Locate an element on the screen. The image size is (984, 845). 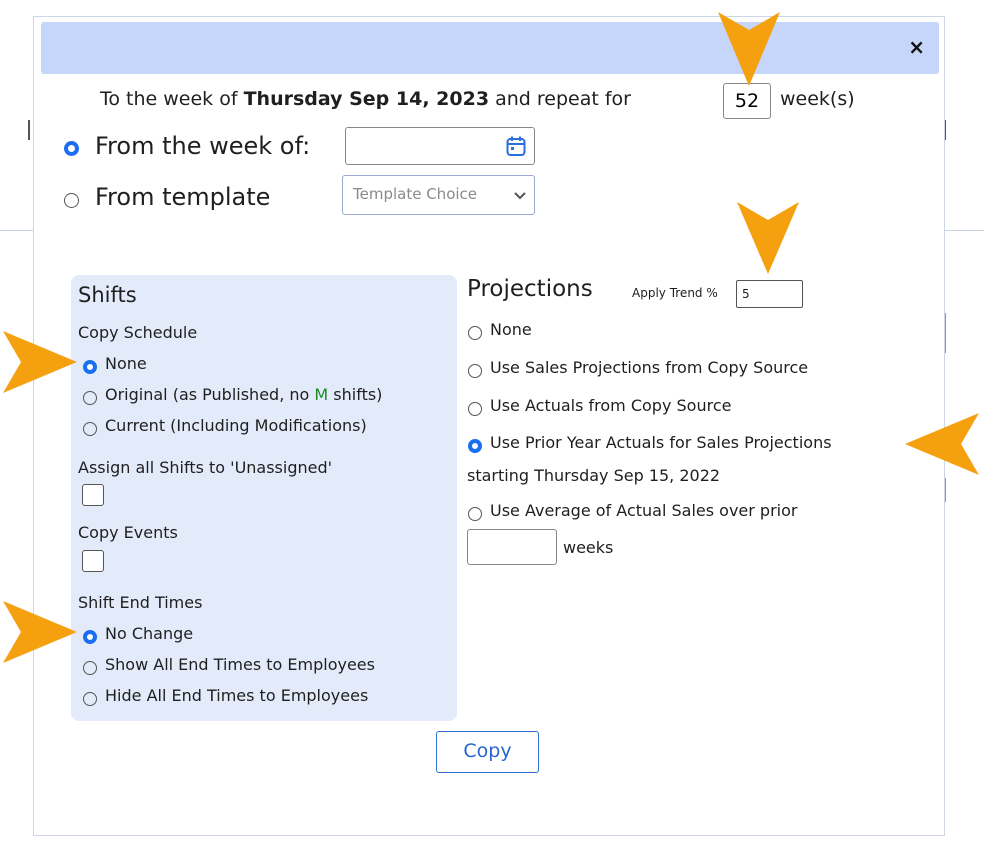
projection-actuals-label: Use Actuals from Copy Source is located at coordinates (611, 405).